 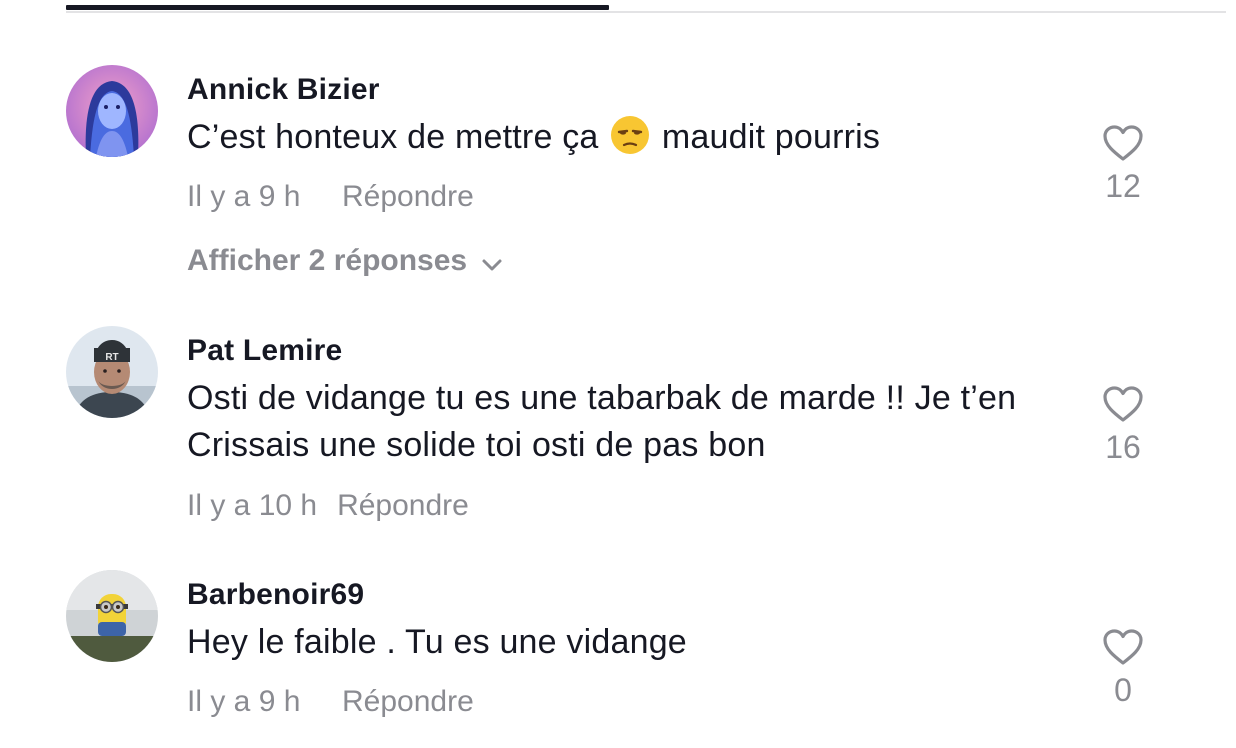 What do you see at coordinates (393, 137) in the screenshot?
I see `comment-text-part: C’est honteux de mettre ça` at bounding box center [393, 137].